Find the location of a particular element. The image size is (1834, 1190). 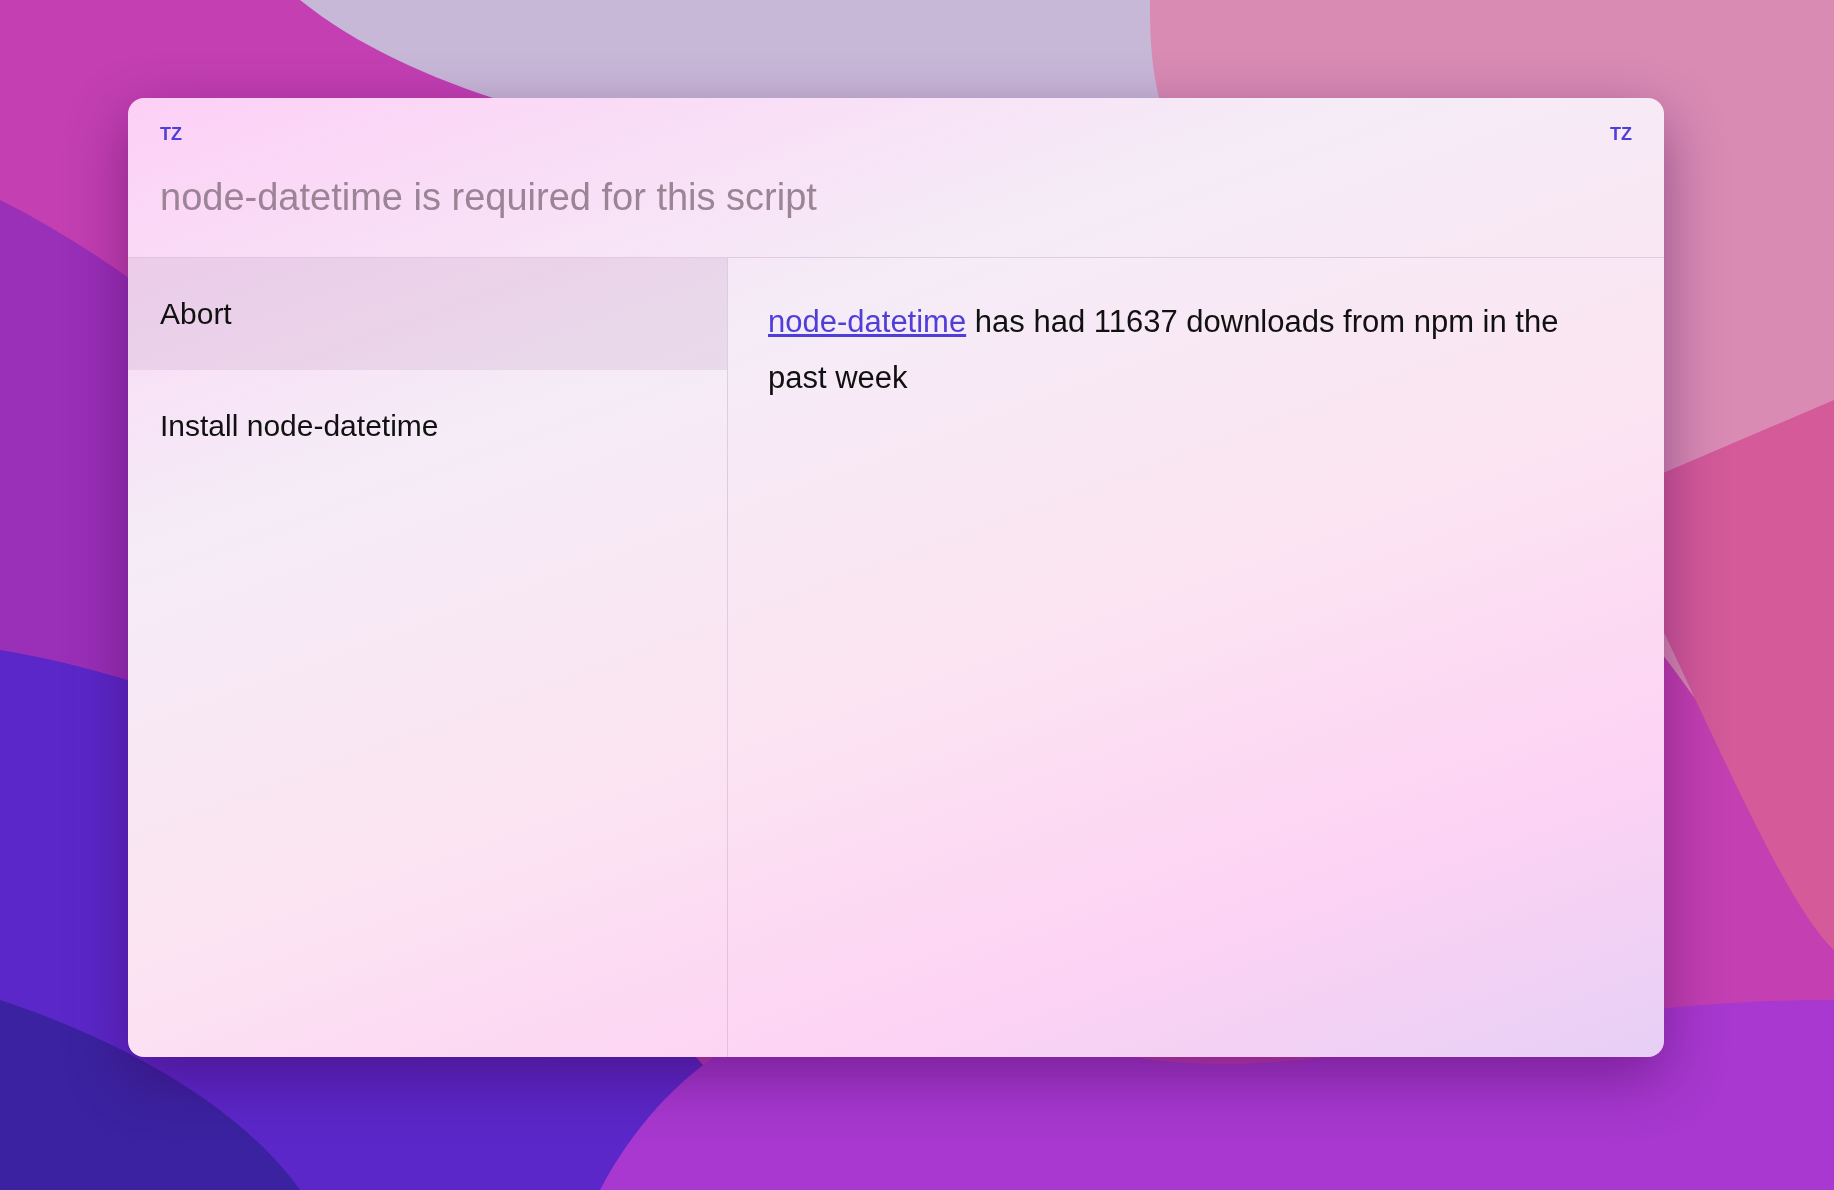

package-link: node-datetime is located at coordinates (867, 321).